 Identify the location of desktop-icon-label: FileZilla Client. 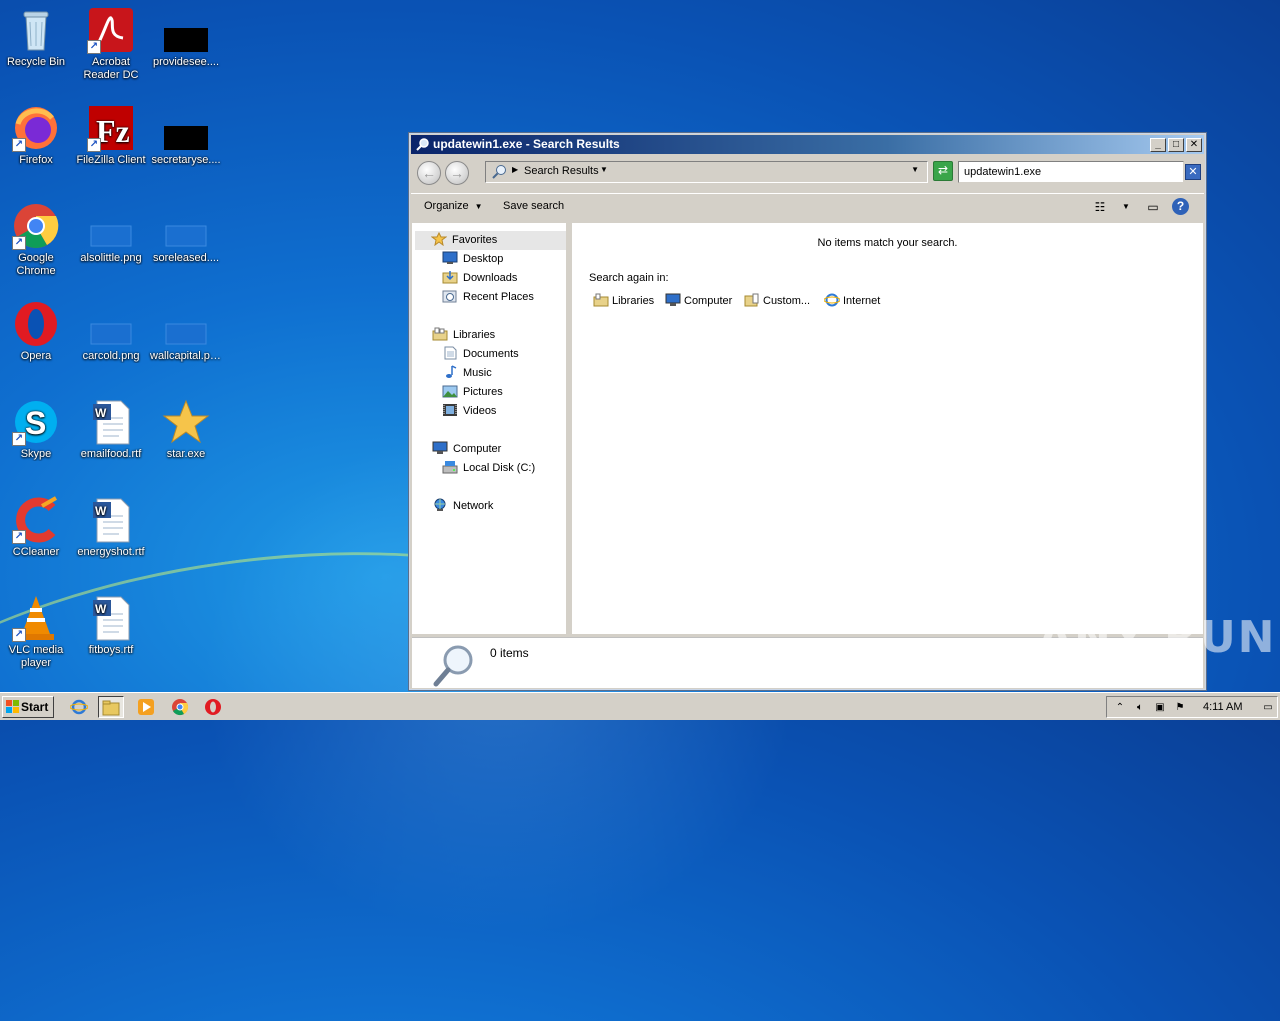
(111, 160).